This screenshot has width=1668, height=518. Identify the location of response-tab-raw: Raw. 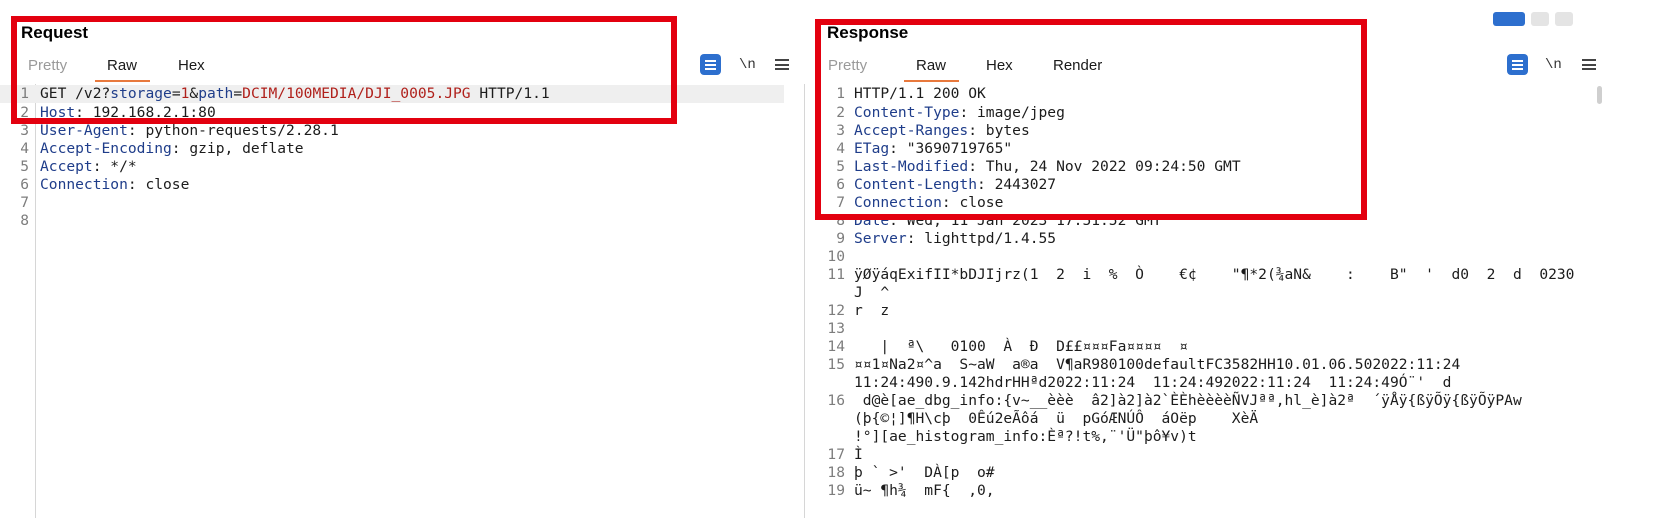
(931, 69).